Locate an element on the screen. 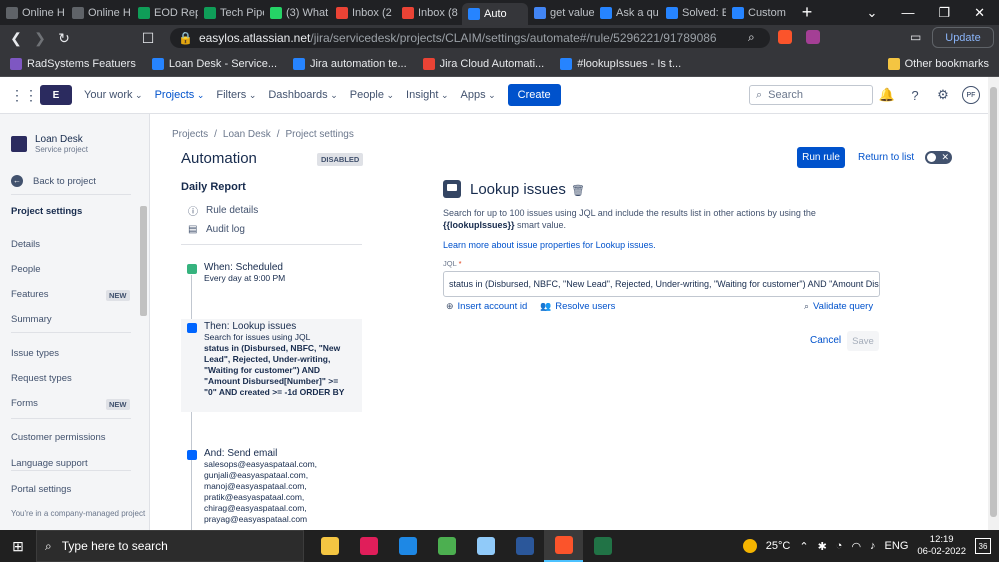  brave-rewards-icon is located at coordinates (813, 37).